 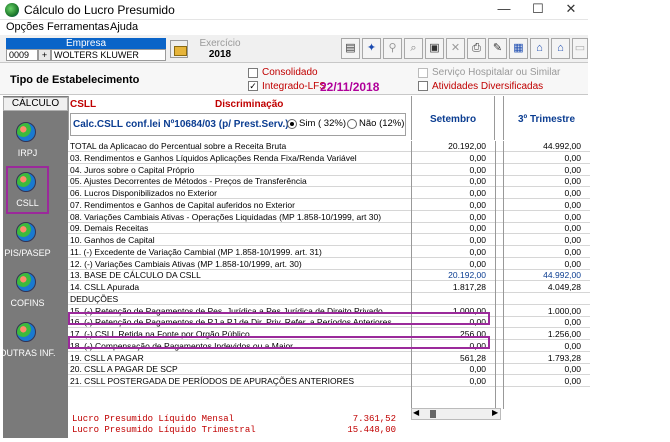 I want to click on disabled-button: ▭, so click(x=580, y=48).